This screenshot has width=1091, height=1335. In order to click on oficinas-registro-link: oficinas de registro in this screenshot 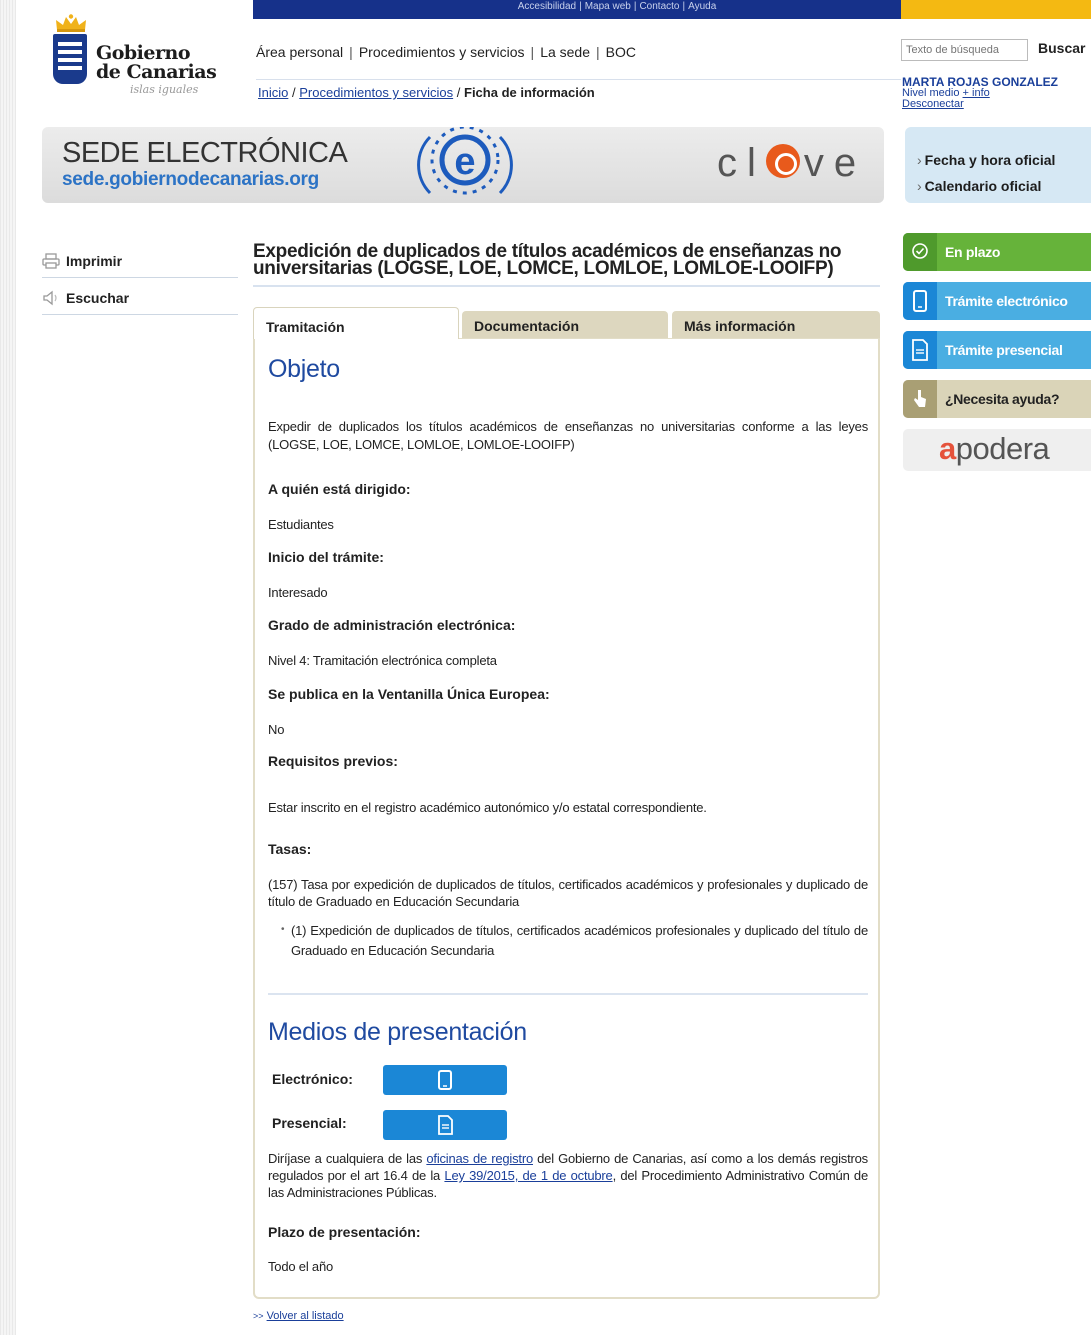, I will do `click(479, 1158)`.